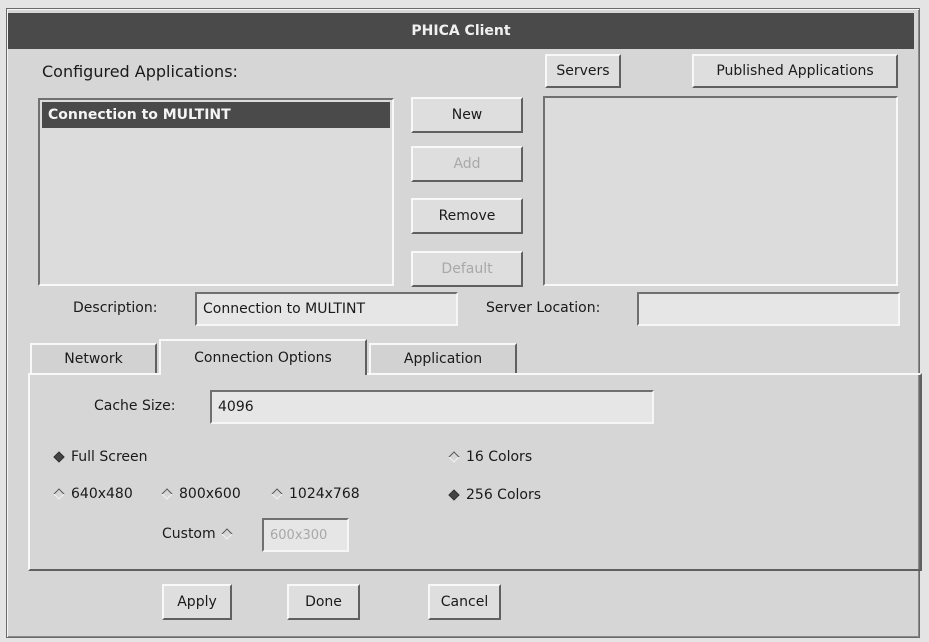 The width and height of the screenshot is (929, 642). What do you see at coordinates (326, 309) in the screenshot?
I see `description-field: Connection to MULTINT` at bounding box center [326, 309].